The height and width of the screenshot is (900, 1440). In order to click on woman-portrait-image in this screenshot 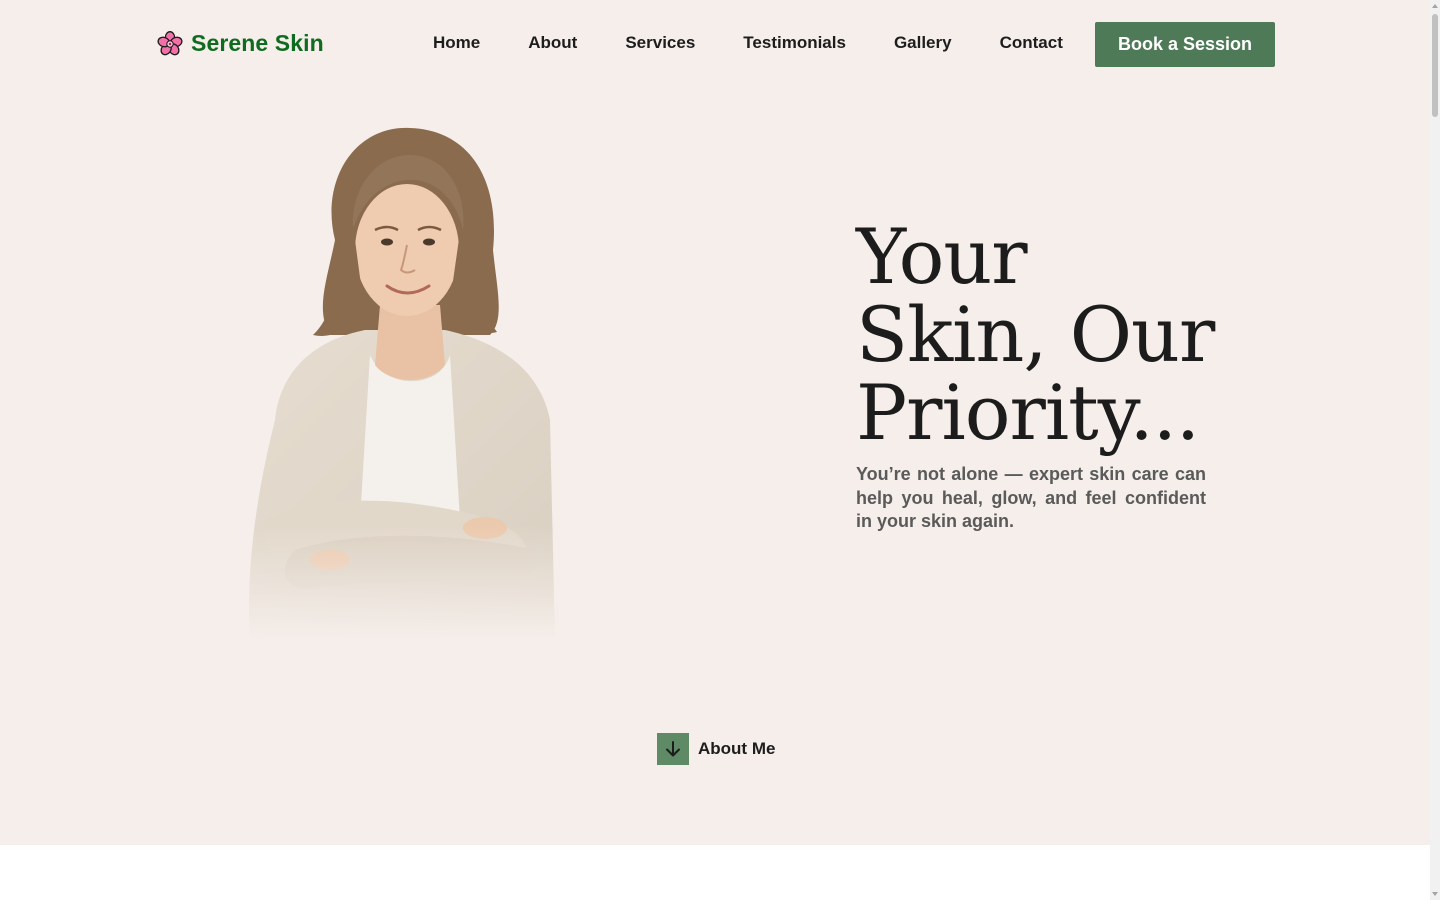, I will do `click(402, 380)`.